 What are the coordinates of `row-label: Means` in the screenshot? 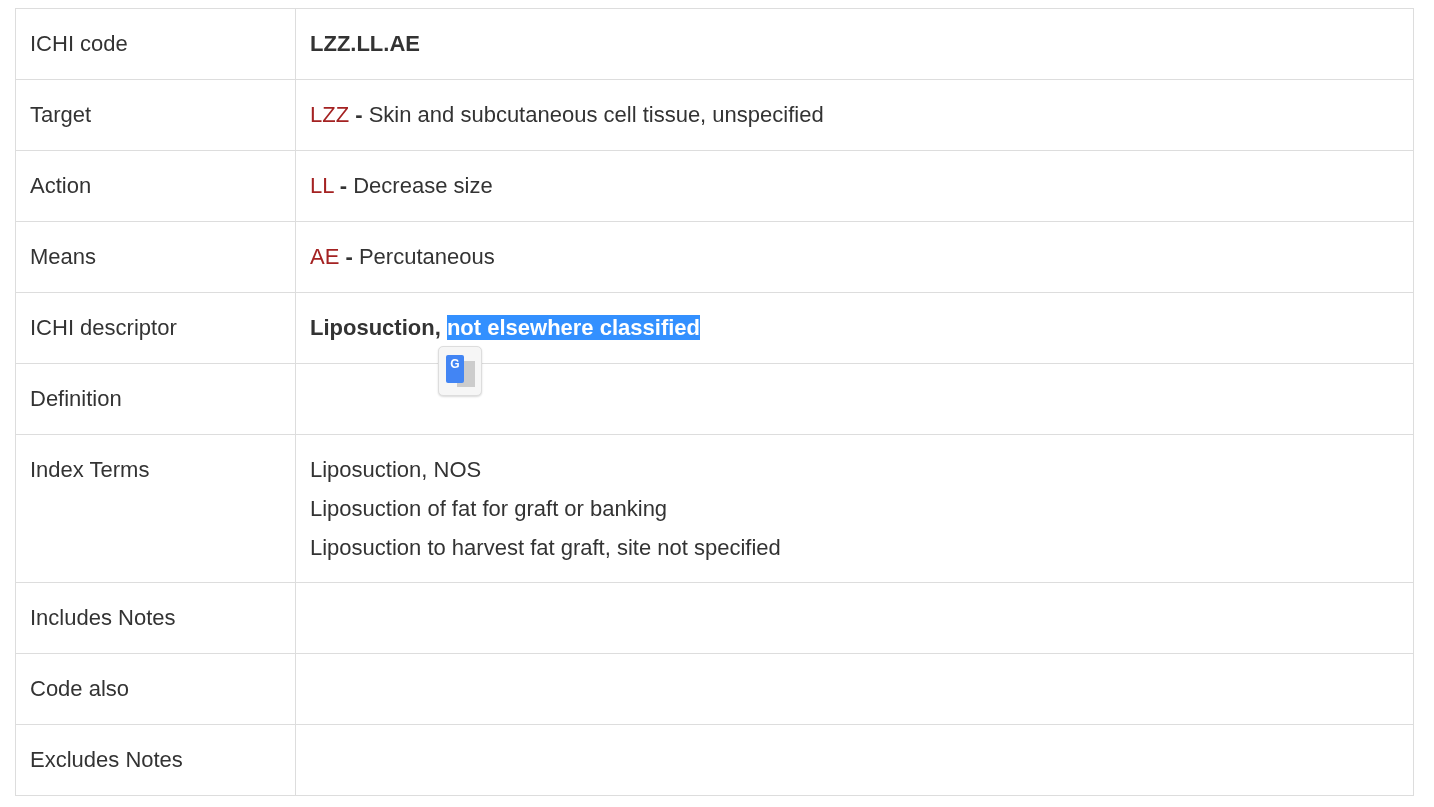 It's located at (63, 256).